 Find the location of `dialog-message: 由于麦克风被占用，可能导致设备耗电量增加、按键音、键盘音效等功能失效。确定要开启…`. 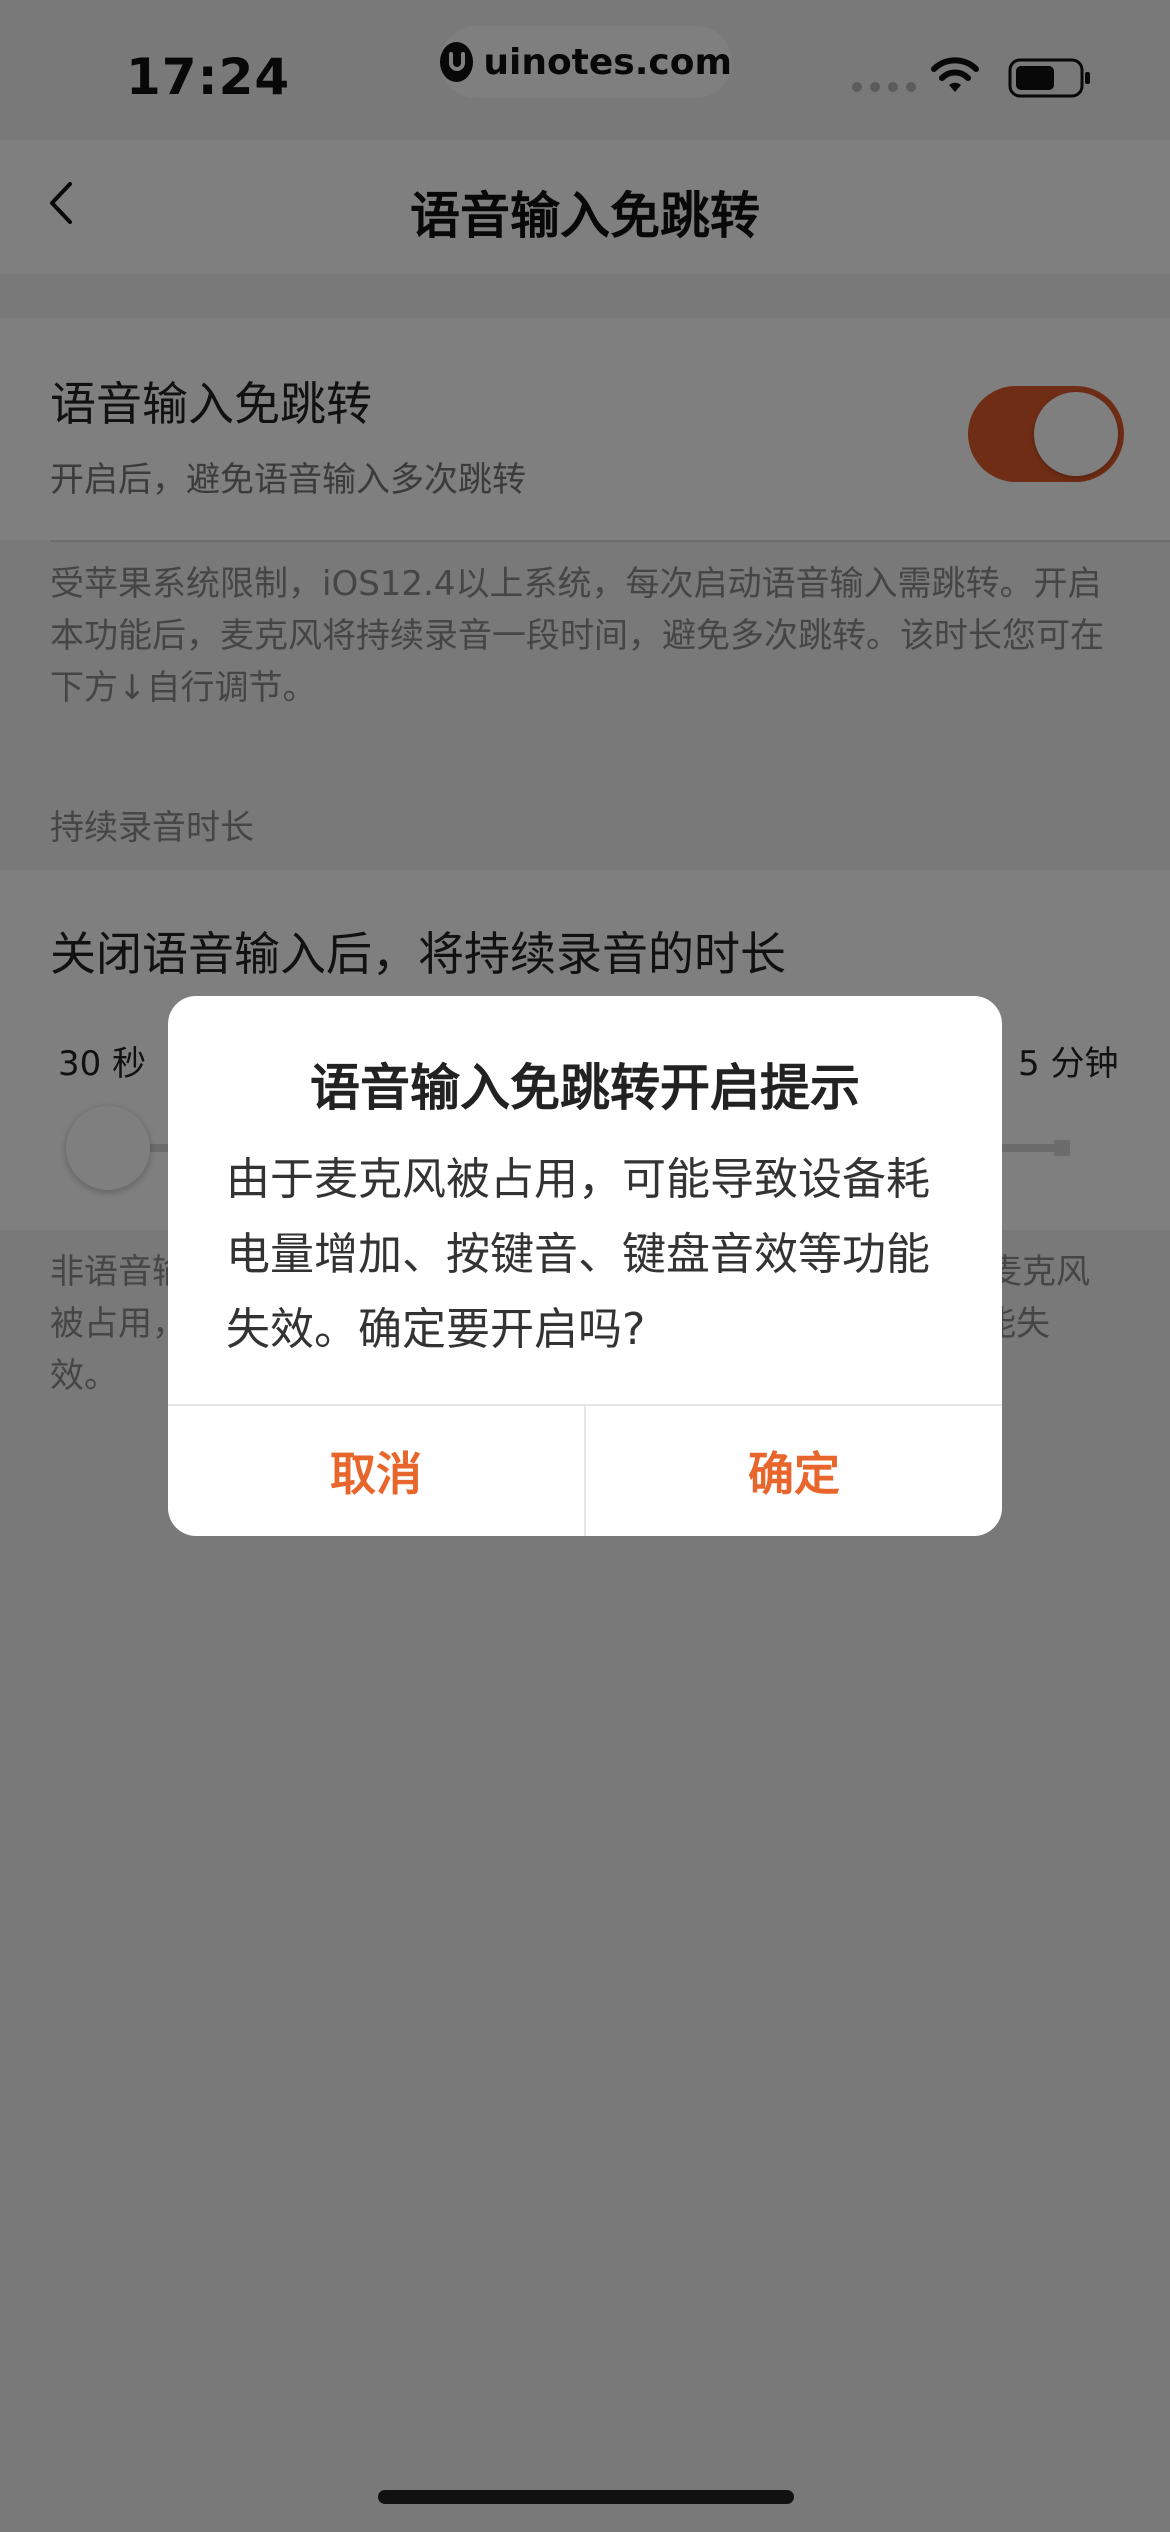

dialog-message: 由于麦克风被占用，可能导致设备耗电量增加、按键音、键盘音效等功能失效。确定要开启… is located at coordinates (578, 1254).